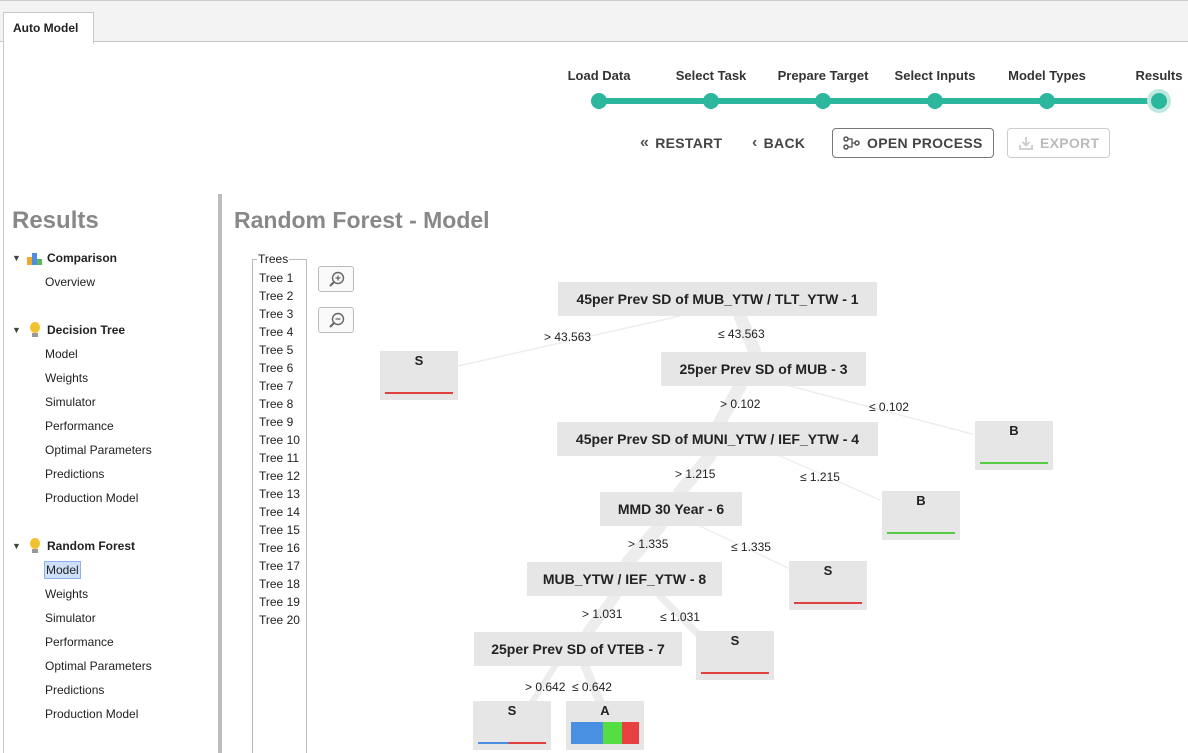  What do you see at coordinates (276, 296) in the screenshot?
I see `tree-list-item: Tree 2` at bounding box center [276, 296].